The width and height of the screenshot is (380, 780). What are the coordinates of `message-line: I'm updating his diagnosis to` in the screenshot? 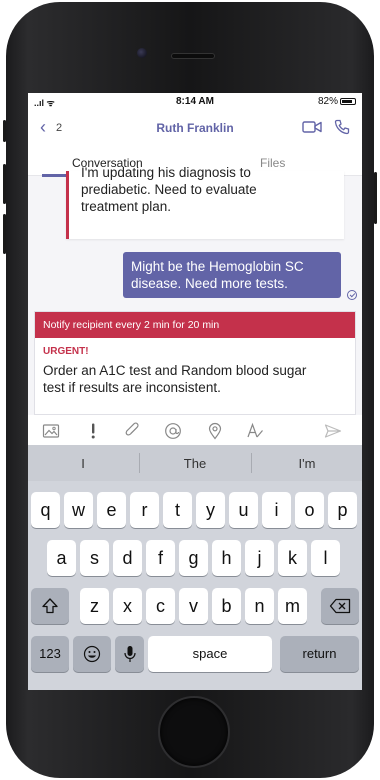 It's located at (166, 172).